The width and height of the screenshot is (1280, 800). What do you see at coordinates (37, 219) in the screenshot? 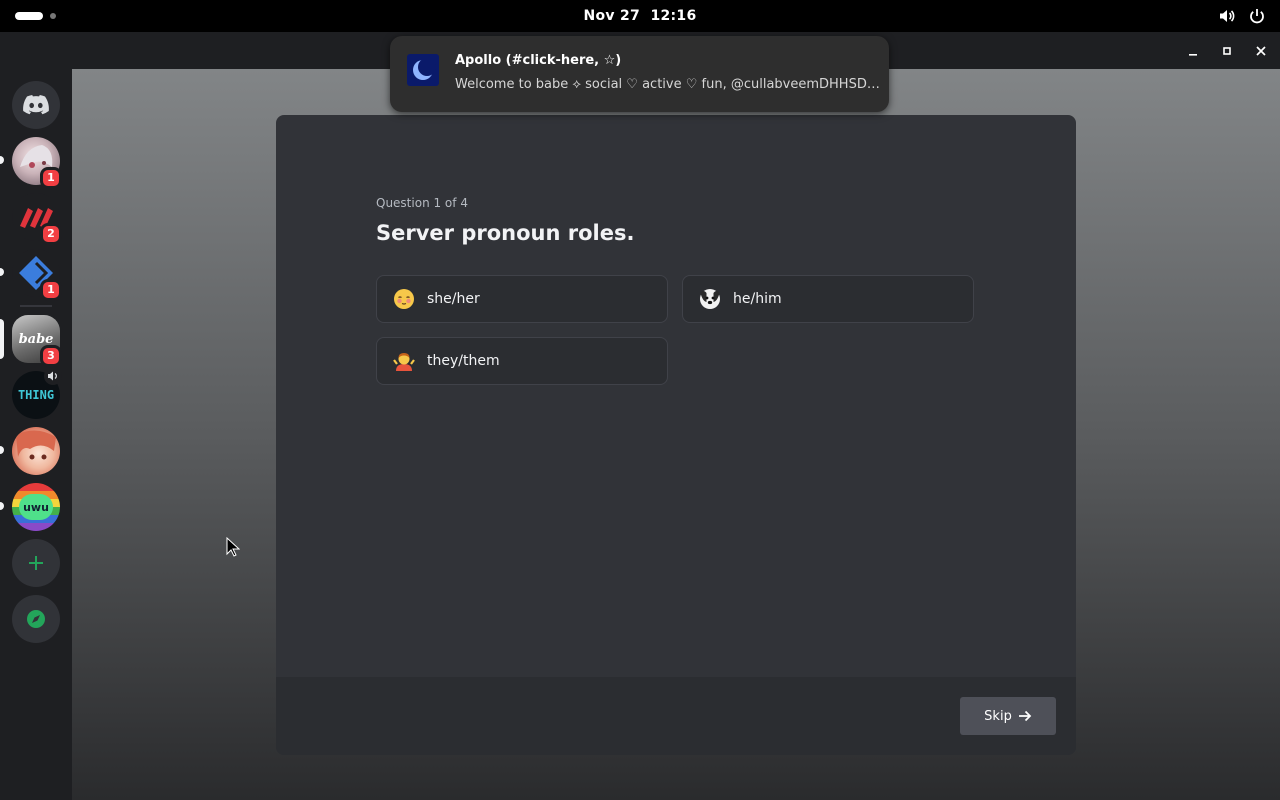
I see `server-red-logo: 2` at bounding box center [37, 219].